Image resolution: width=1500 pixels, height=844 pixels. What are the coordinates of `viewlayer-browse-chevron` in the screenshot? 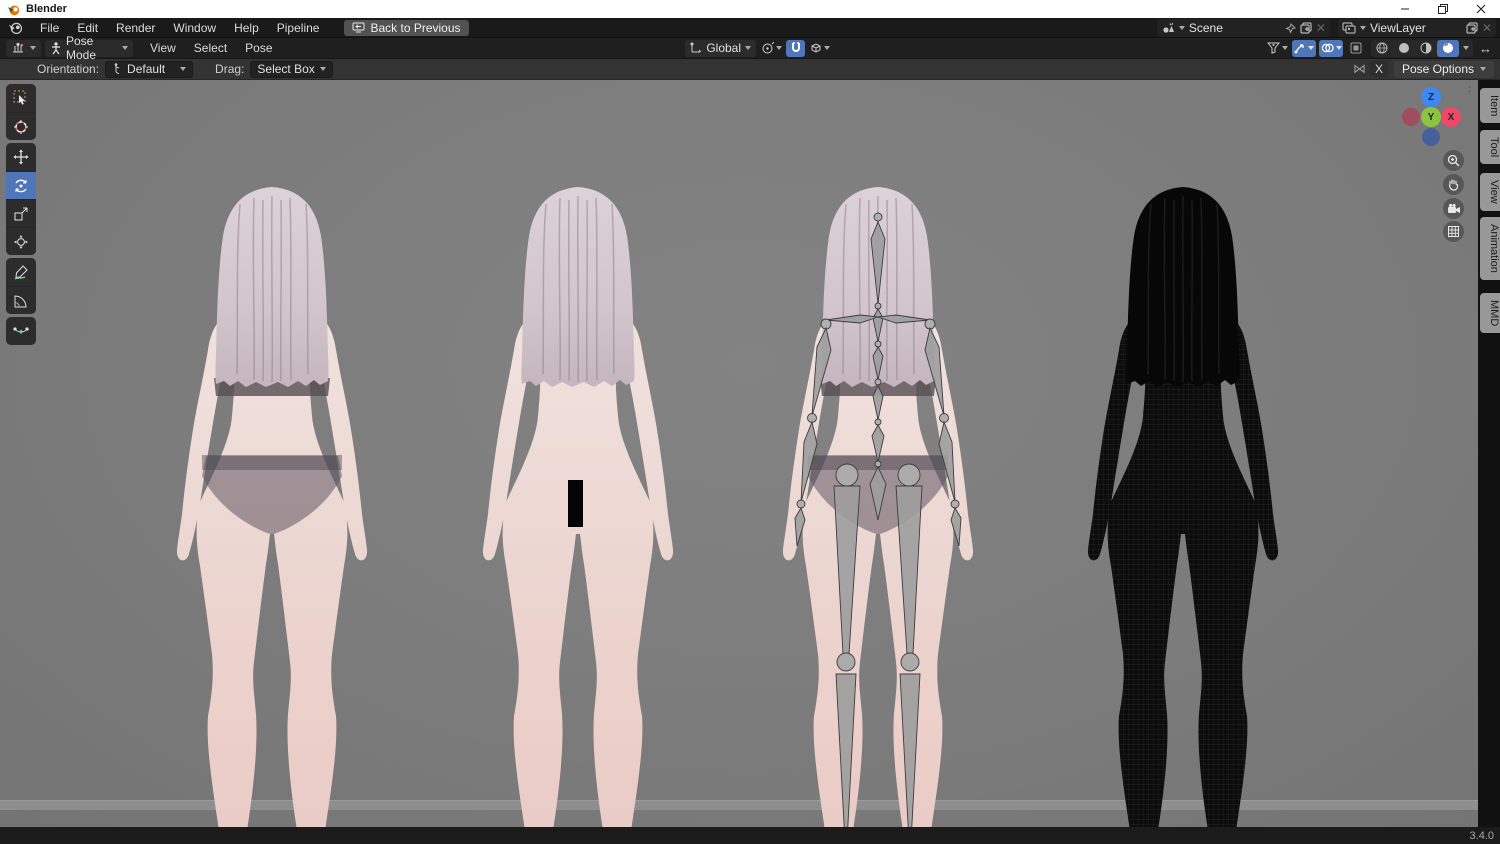 It's located at (1362, 28).